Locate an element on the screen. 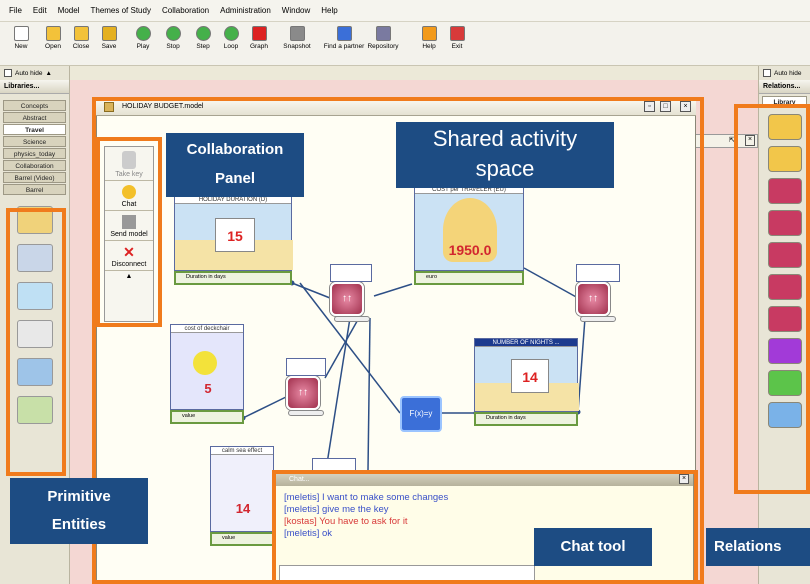 The height and width of the screenshot is (584, 810). chat-tool-label: Chat tool is located at coordinates (593, 547).